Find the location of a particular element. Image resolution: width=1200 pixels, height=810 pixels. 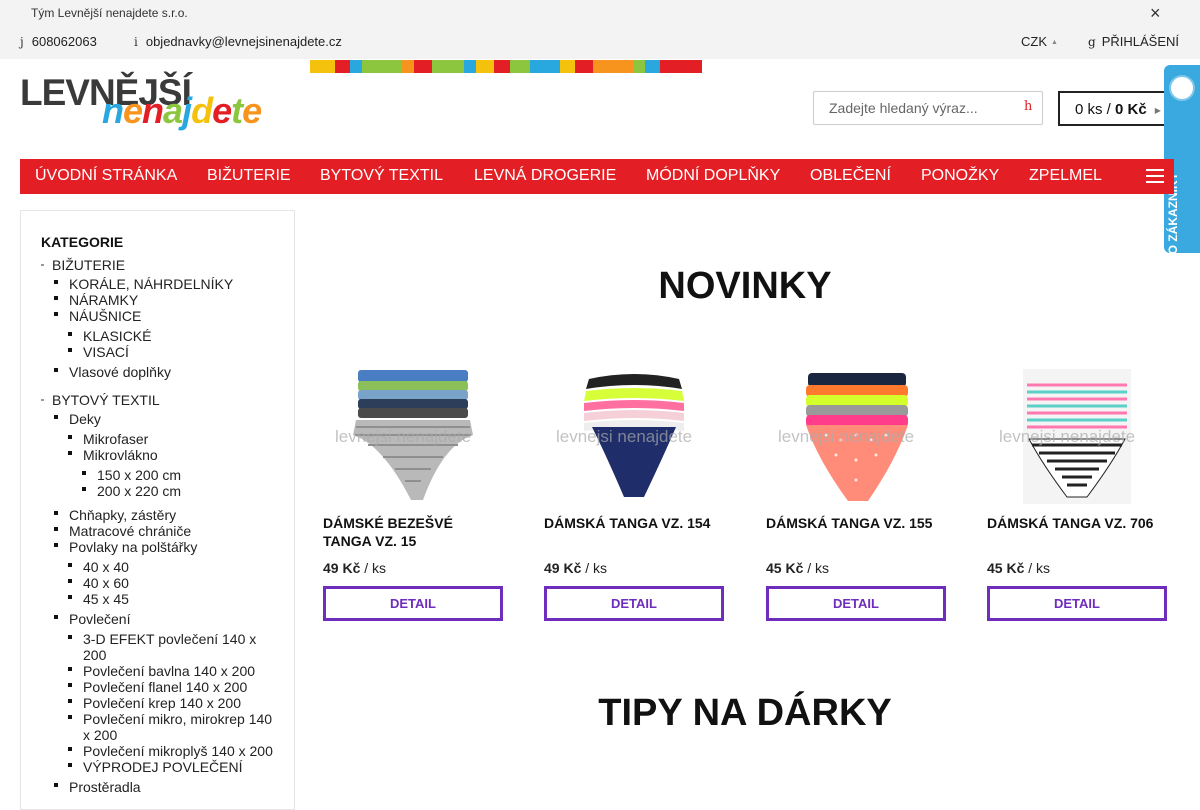

cart-summary: 0 ks / 0 Kč ▶ is located at coordinates (1118, 108).